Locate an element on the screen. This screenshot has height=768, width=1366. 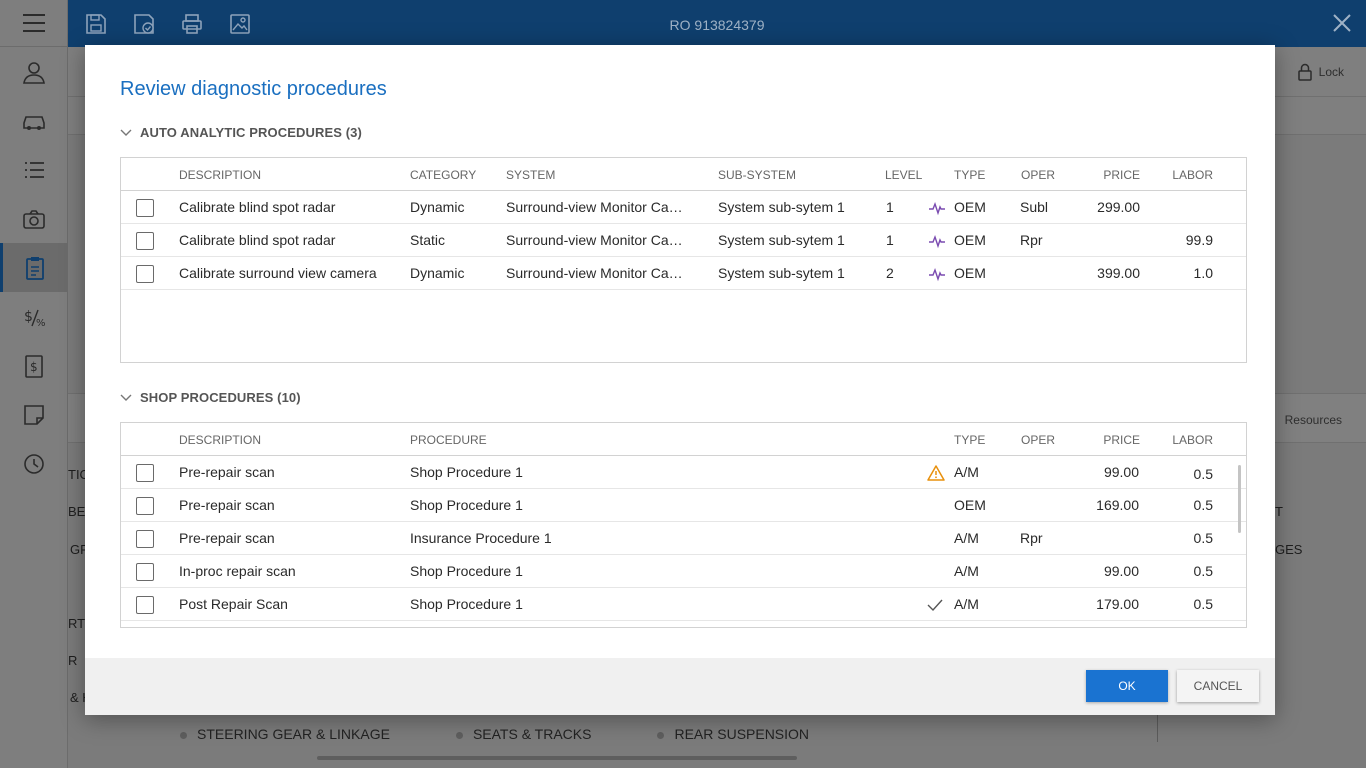
app-sidebar: $% $ is located at coordinates (34, 384).